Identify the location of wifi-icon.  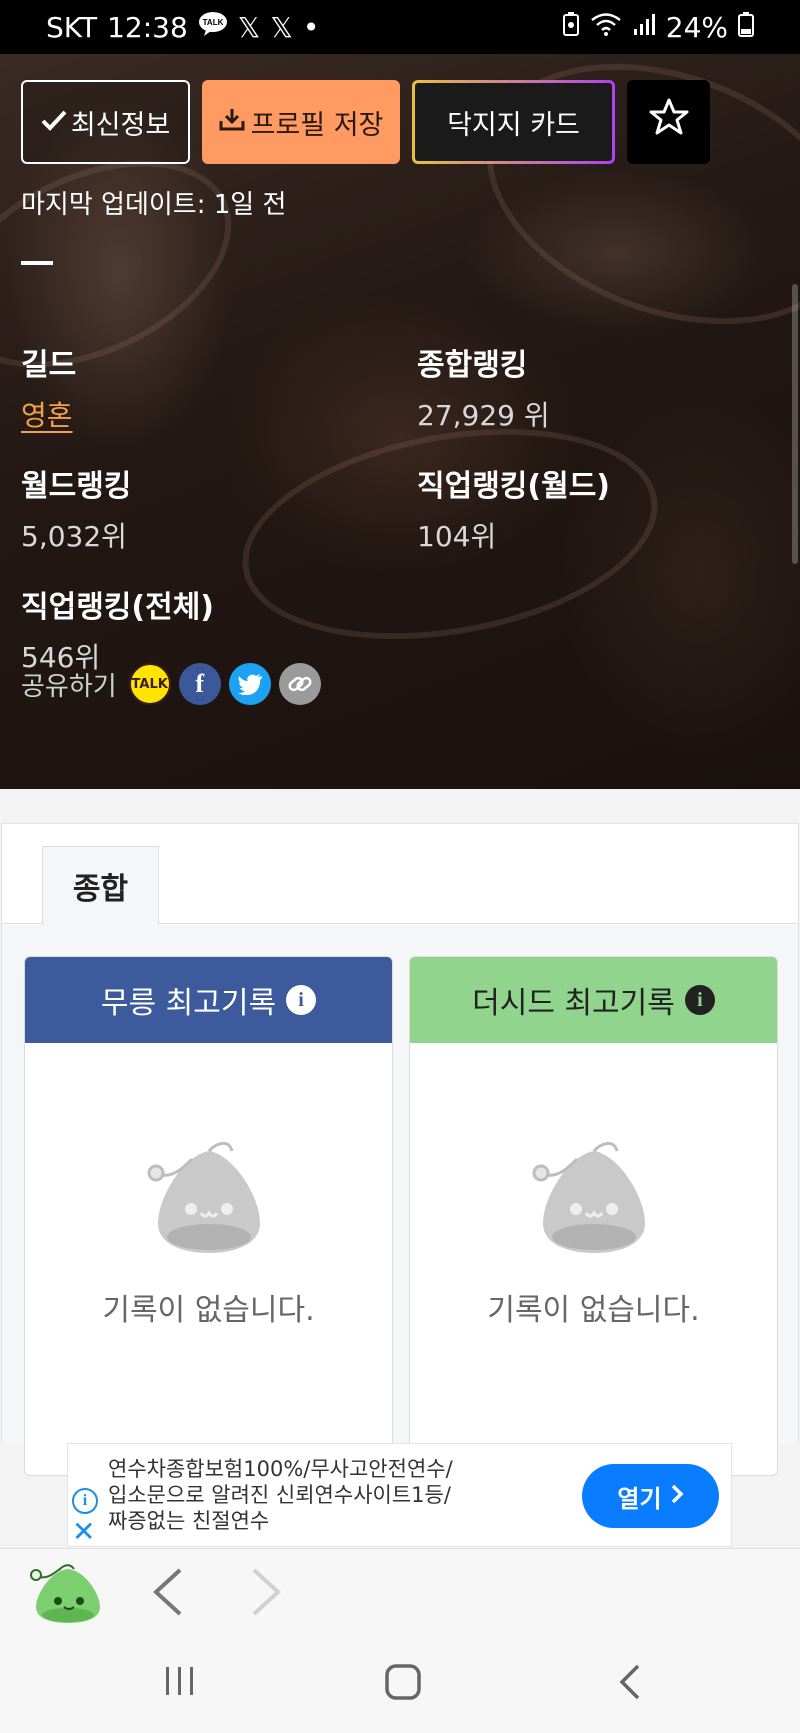
(606, 27).